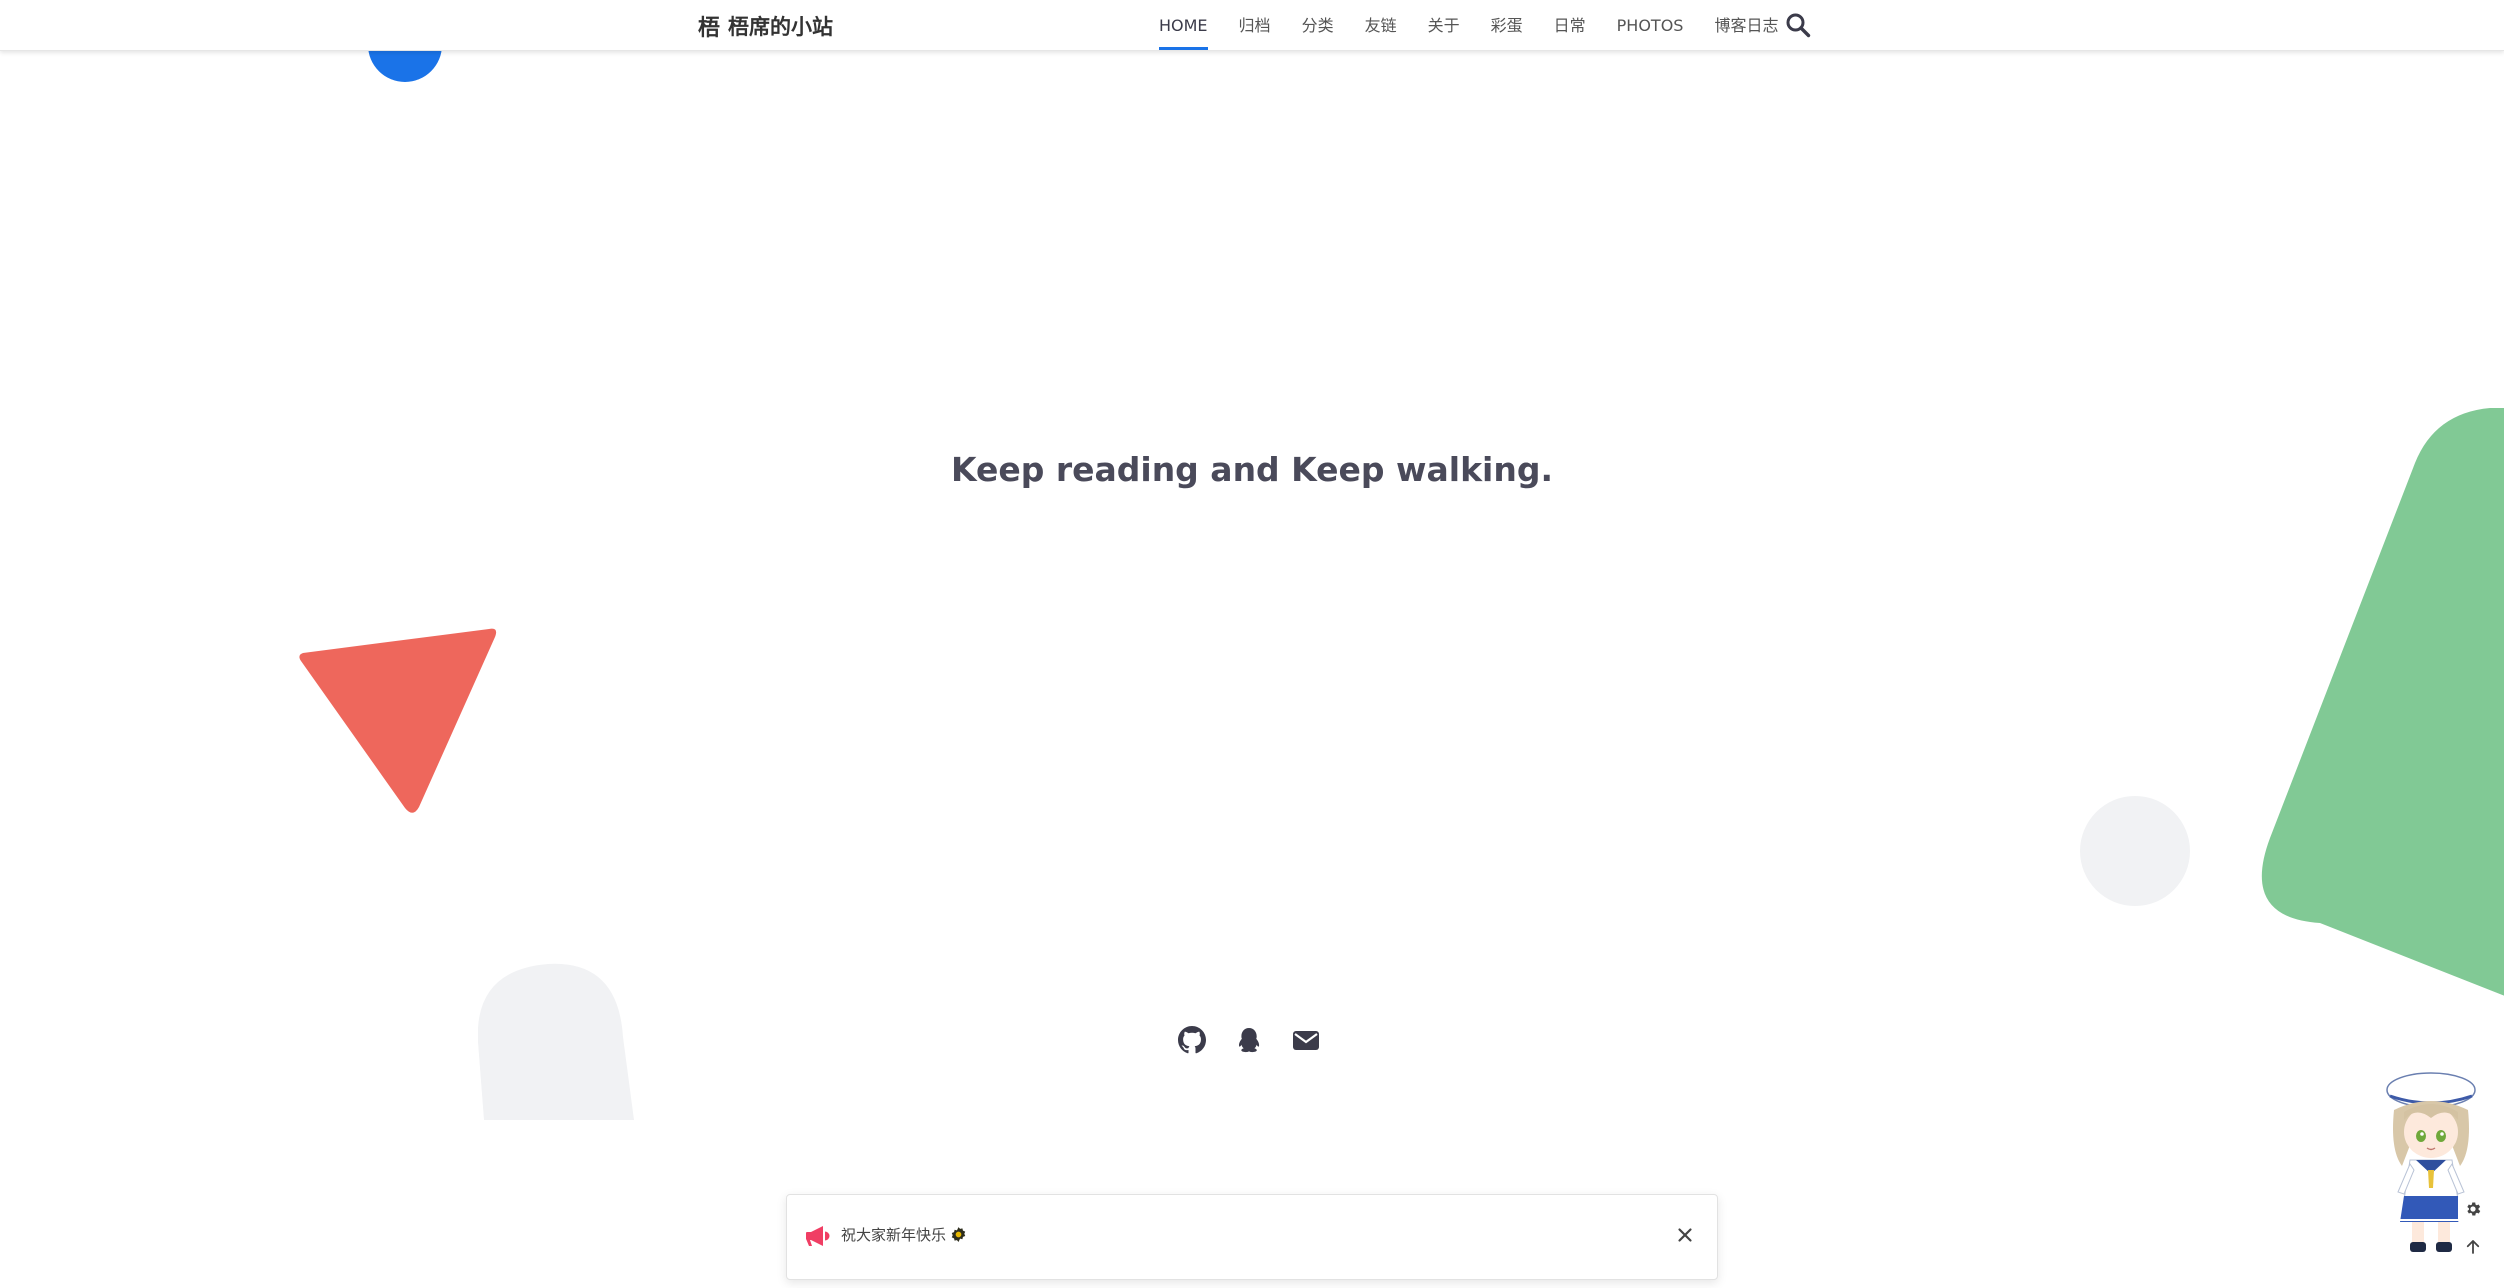 This screenshot has width=2504, height=1288. Describe the element at coordinates (2382, 702) in the screenshot. I see `green-shape-decoration` at that location.